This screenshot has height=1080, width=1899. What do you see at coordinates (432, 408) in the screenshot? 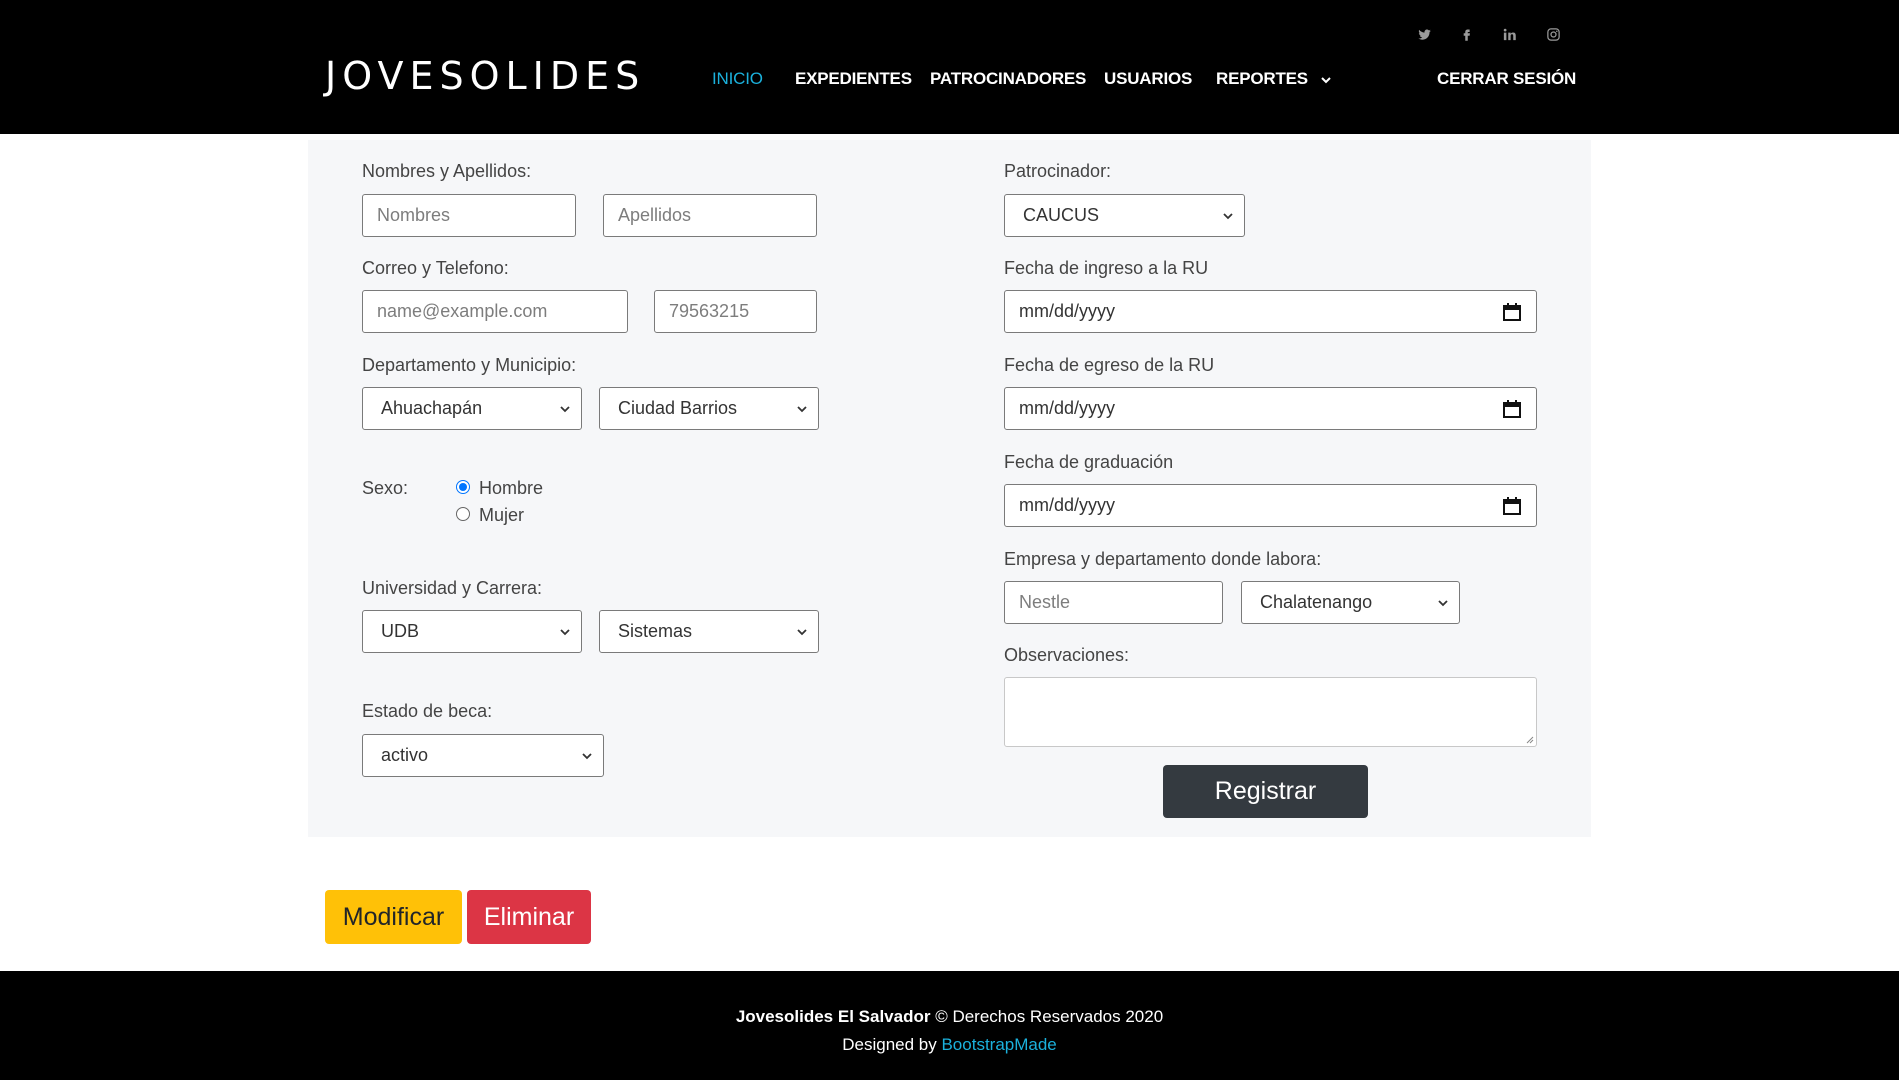
I see `departamento-value: Ahuachapán` at bounding box center [432, 408].